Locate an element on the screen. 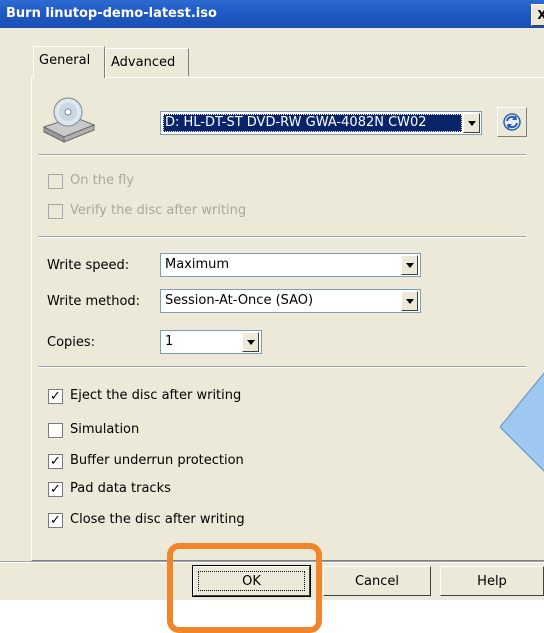  refresh-button is located at coordinates (512, 122).